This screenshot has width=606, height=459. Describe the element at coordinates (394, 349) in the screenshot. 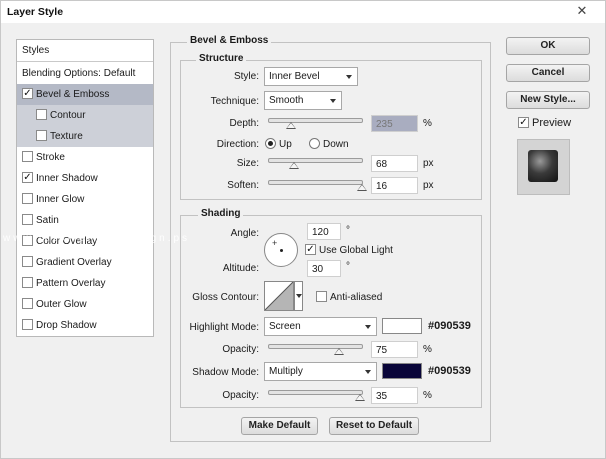

I see `highlight-opacity-input: 75` at that location.